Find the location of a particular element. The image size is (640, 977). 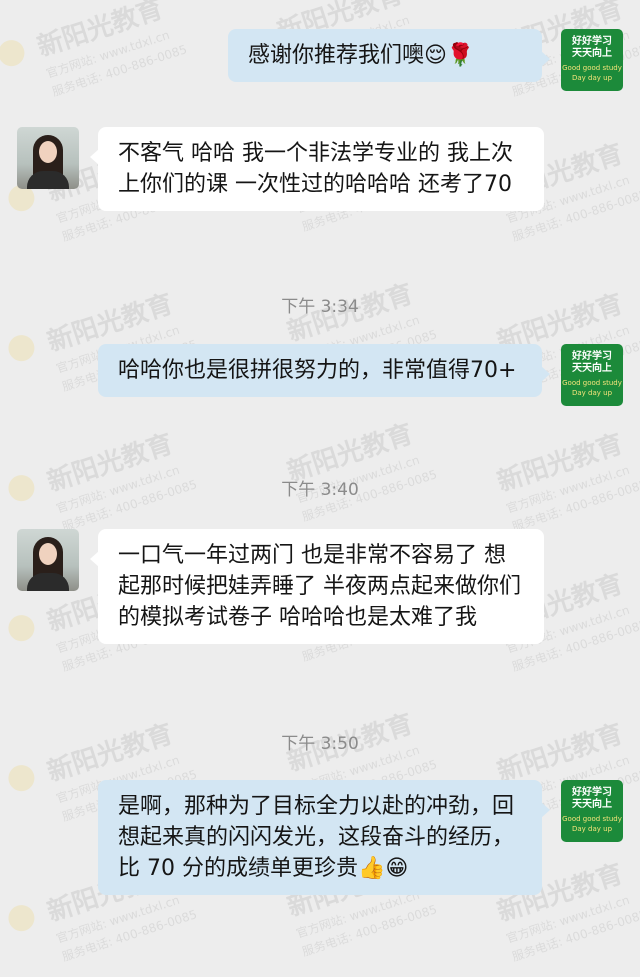

timestamp: 下午 3:34 is located at coordinates (320, 307).